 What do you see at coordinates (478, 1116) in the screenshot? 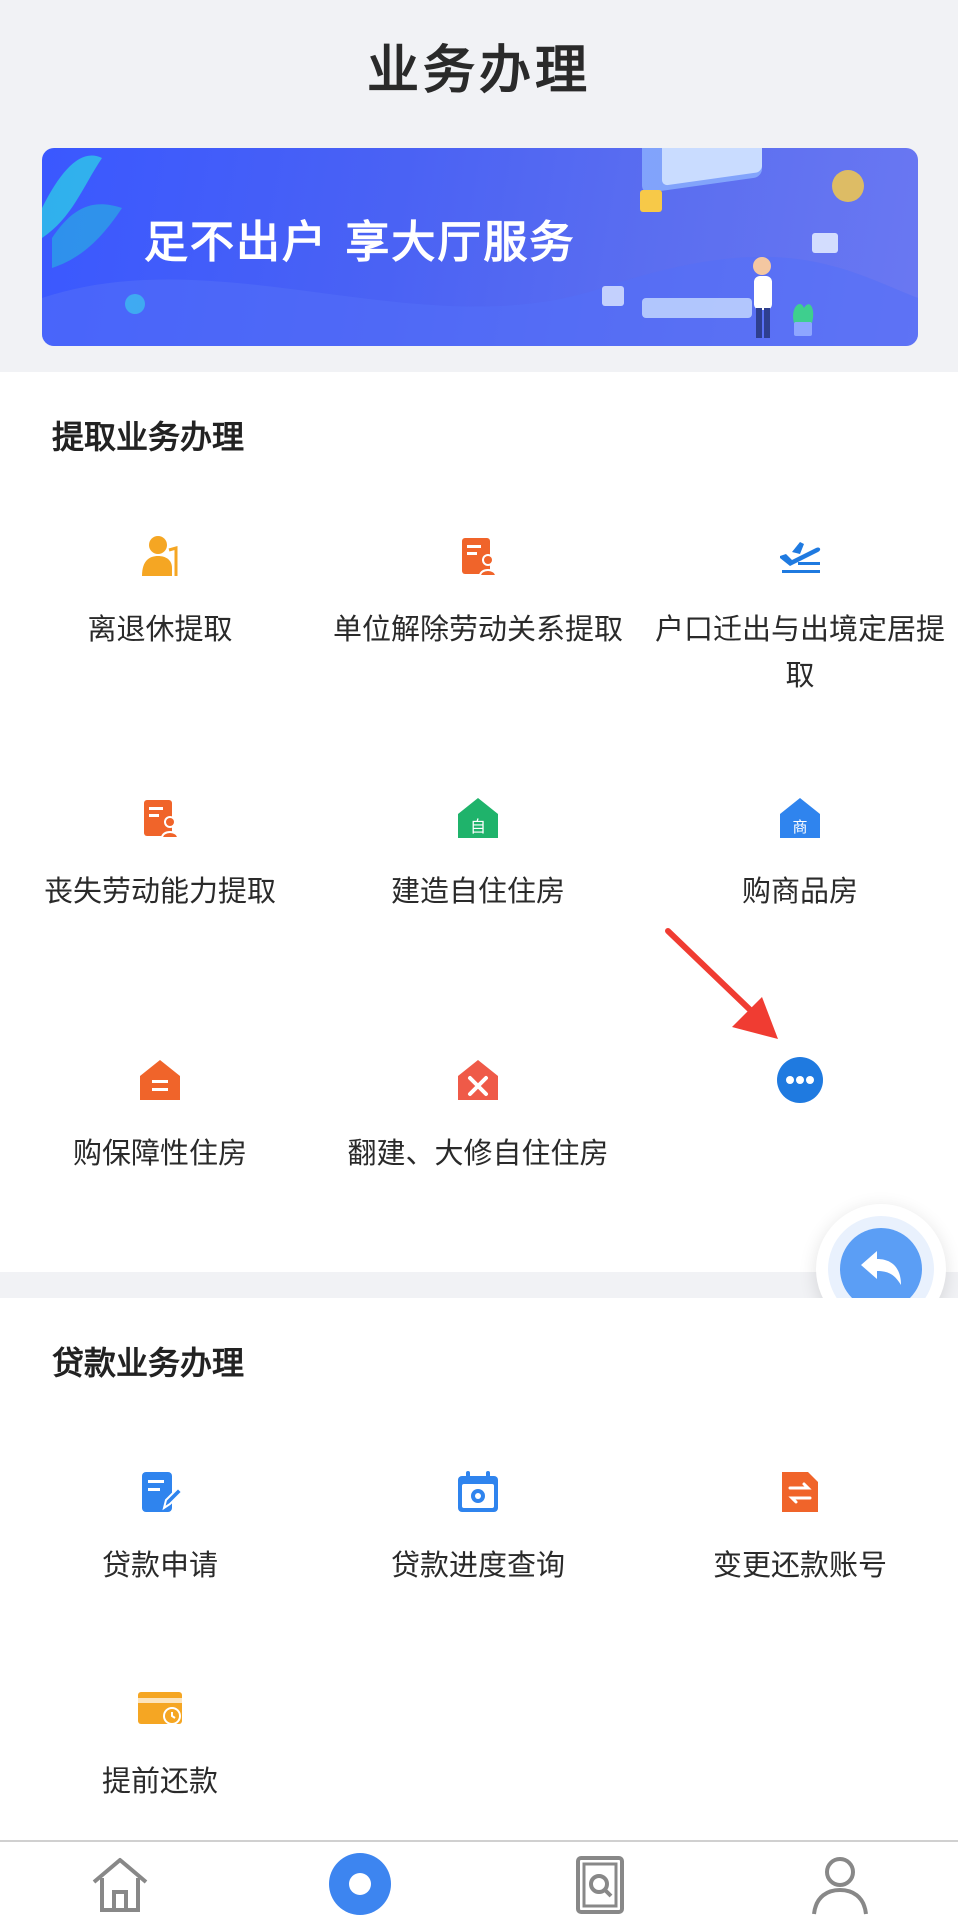
I see `grid-item-repair-house: 翻建、大修自住住房` at bounding box center [478, 1116].